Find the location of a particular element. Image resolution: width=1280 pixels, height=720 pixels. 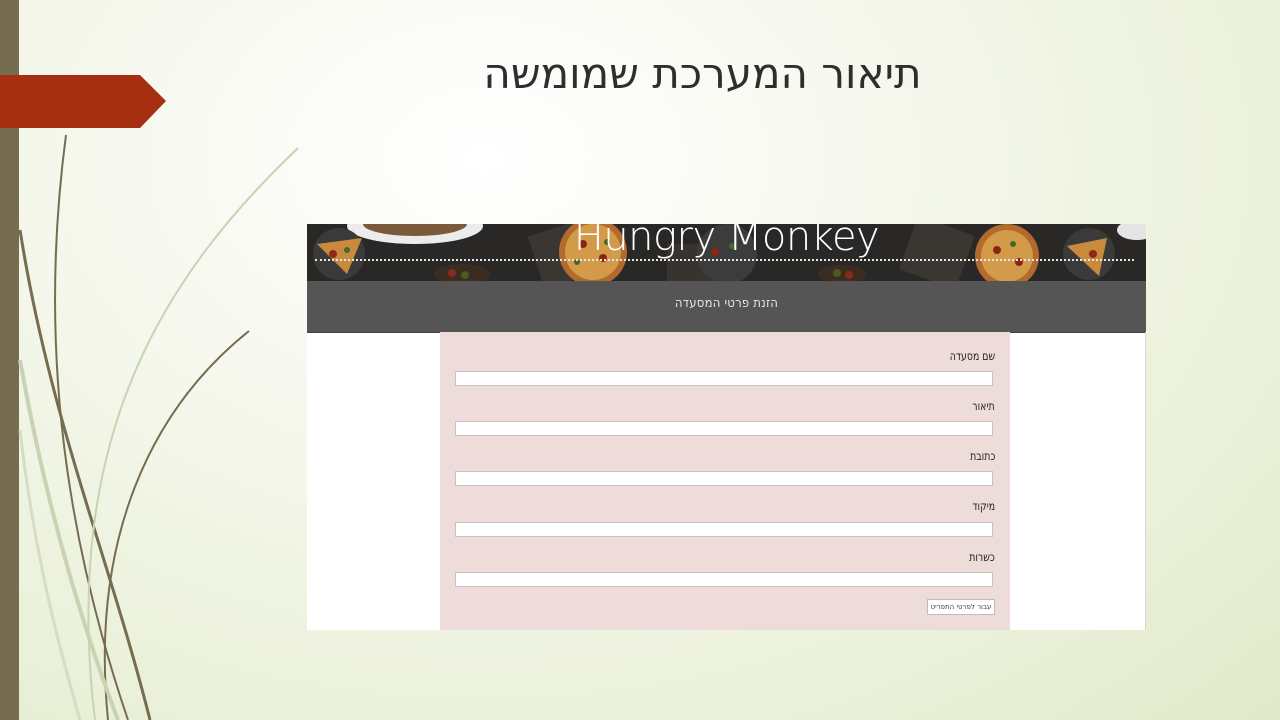

field-label-restaurant-name: שם מסעדה is located at coordinates (972, 356).